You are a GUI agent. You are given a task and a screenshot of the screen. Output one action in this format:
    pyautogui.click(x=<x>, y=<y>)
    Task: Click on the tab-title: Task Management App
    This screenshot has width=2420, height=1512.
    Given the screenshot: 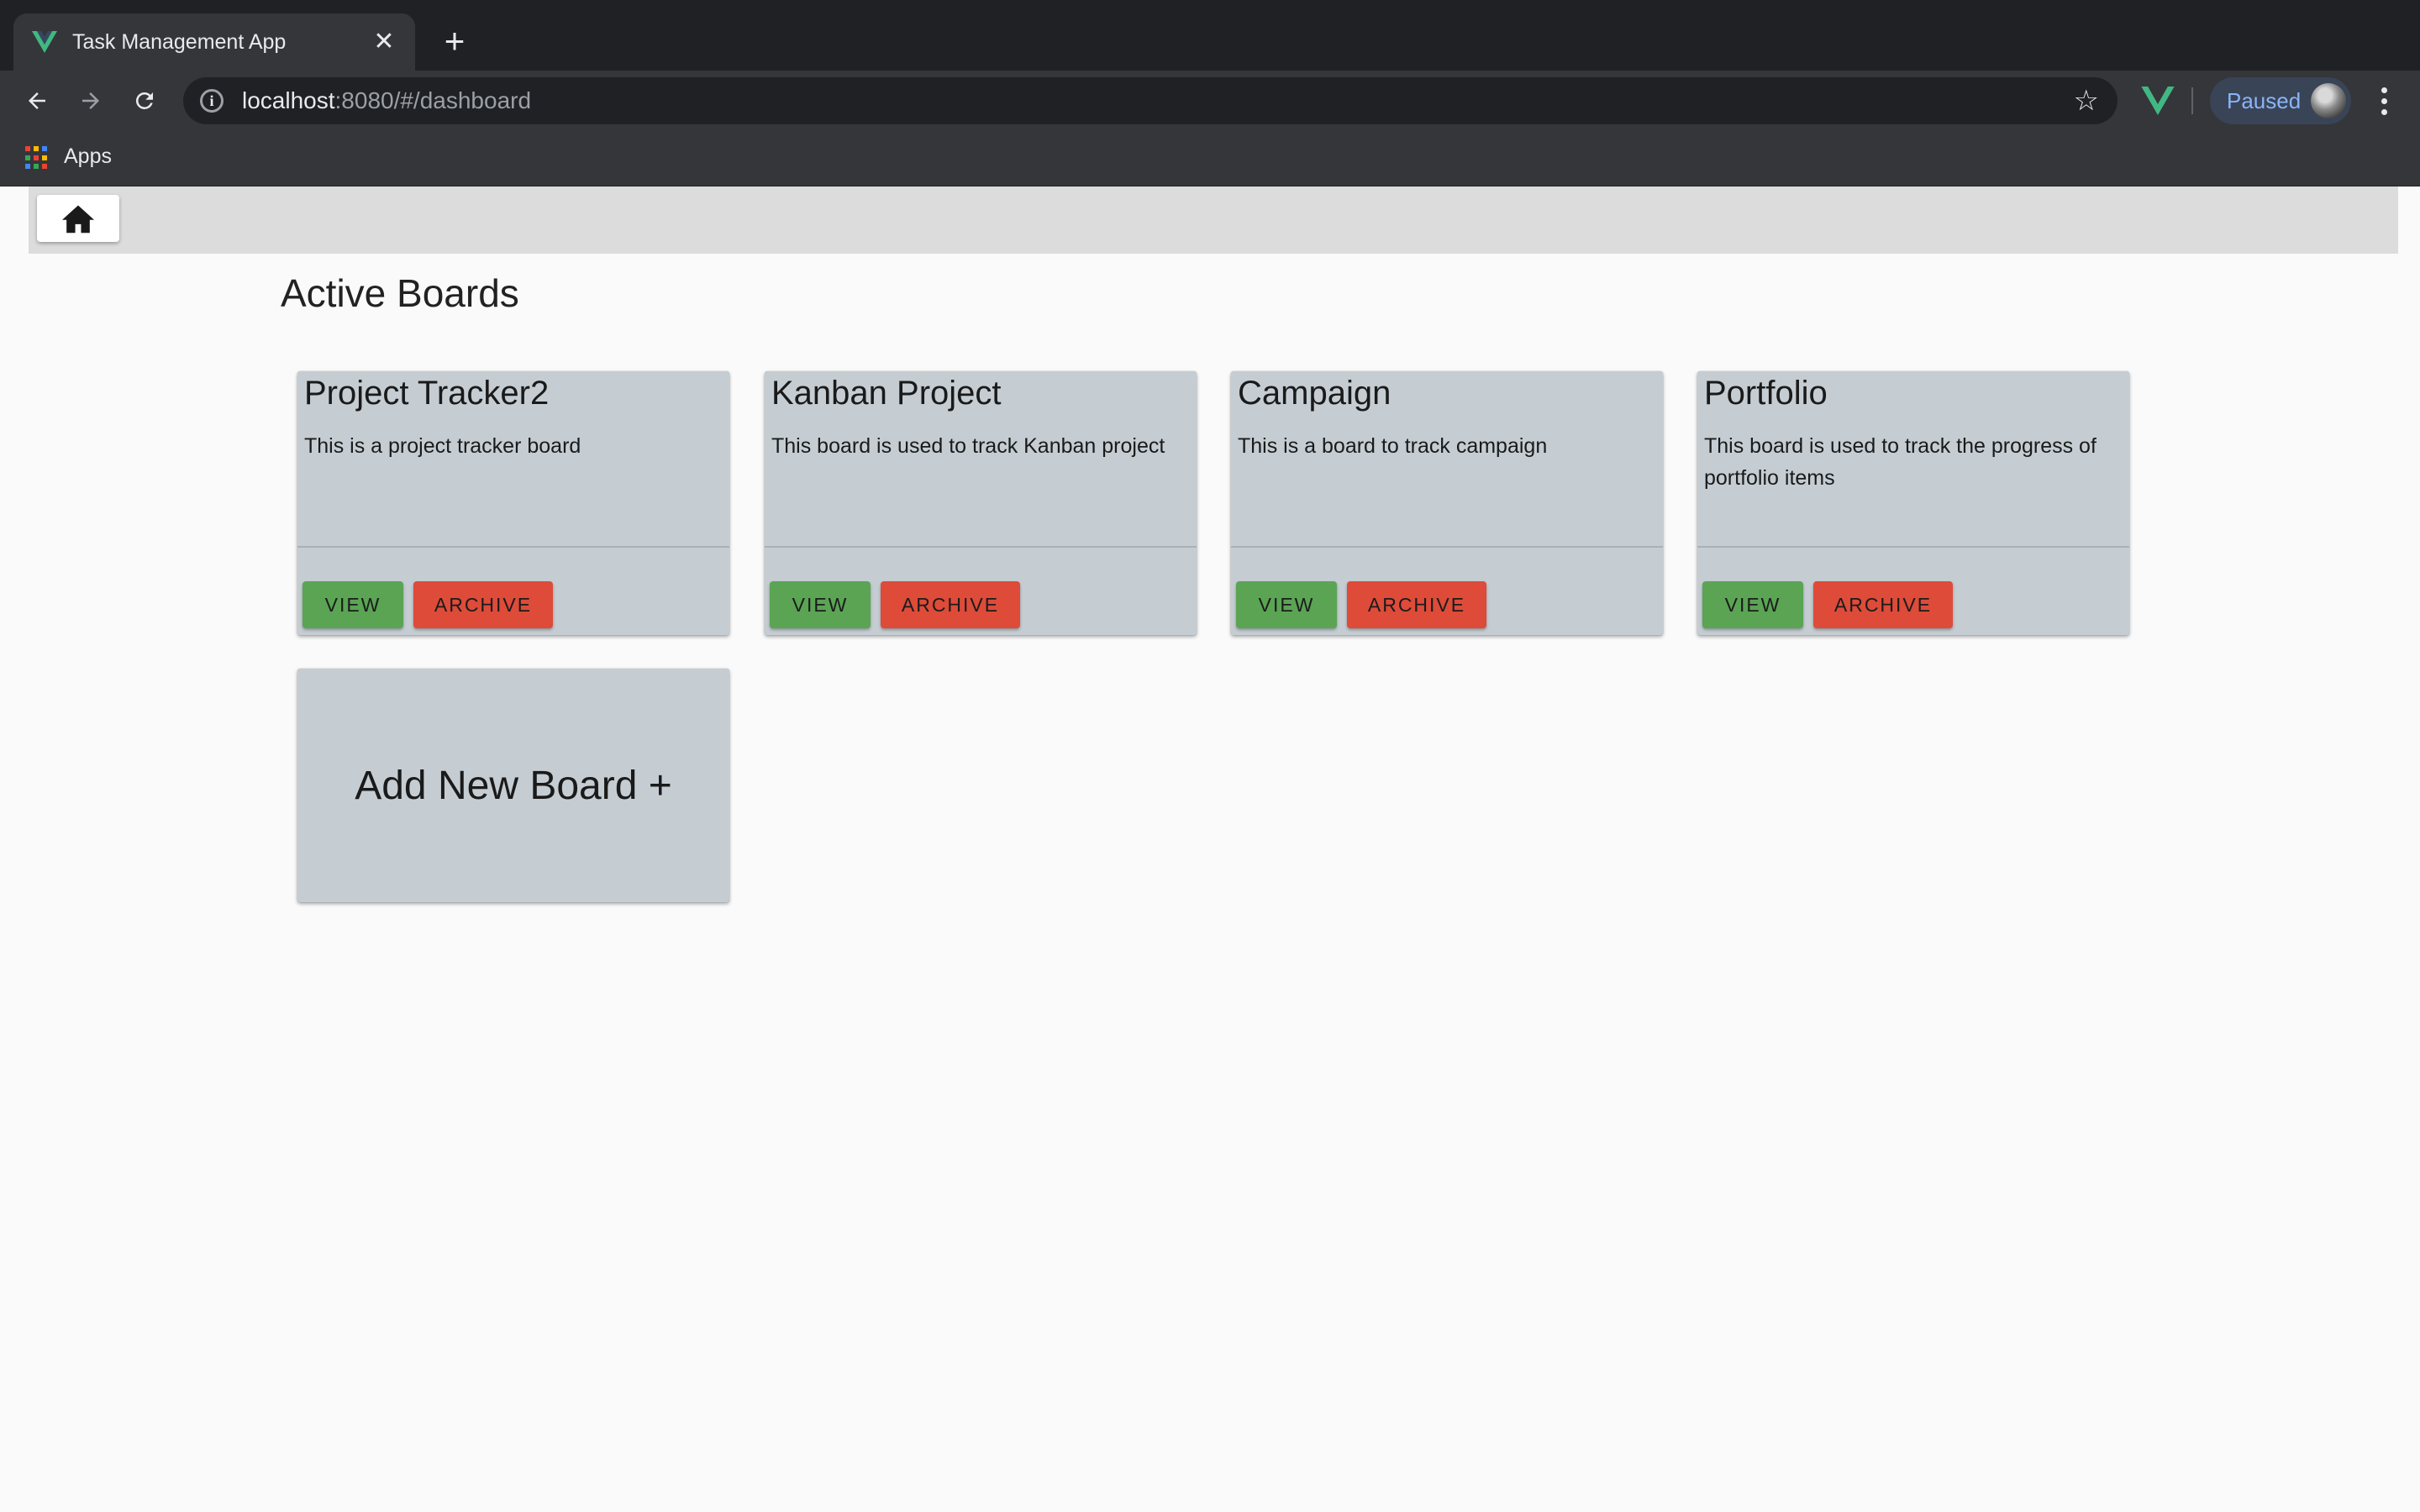 What is the action you would take?
    pyautogui.click(x=180, y=41)
    